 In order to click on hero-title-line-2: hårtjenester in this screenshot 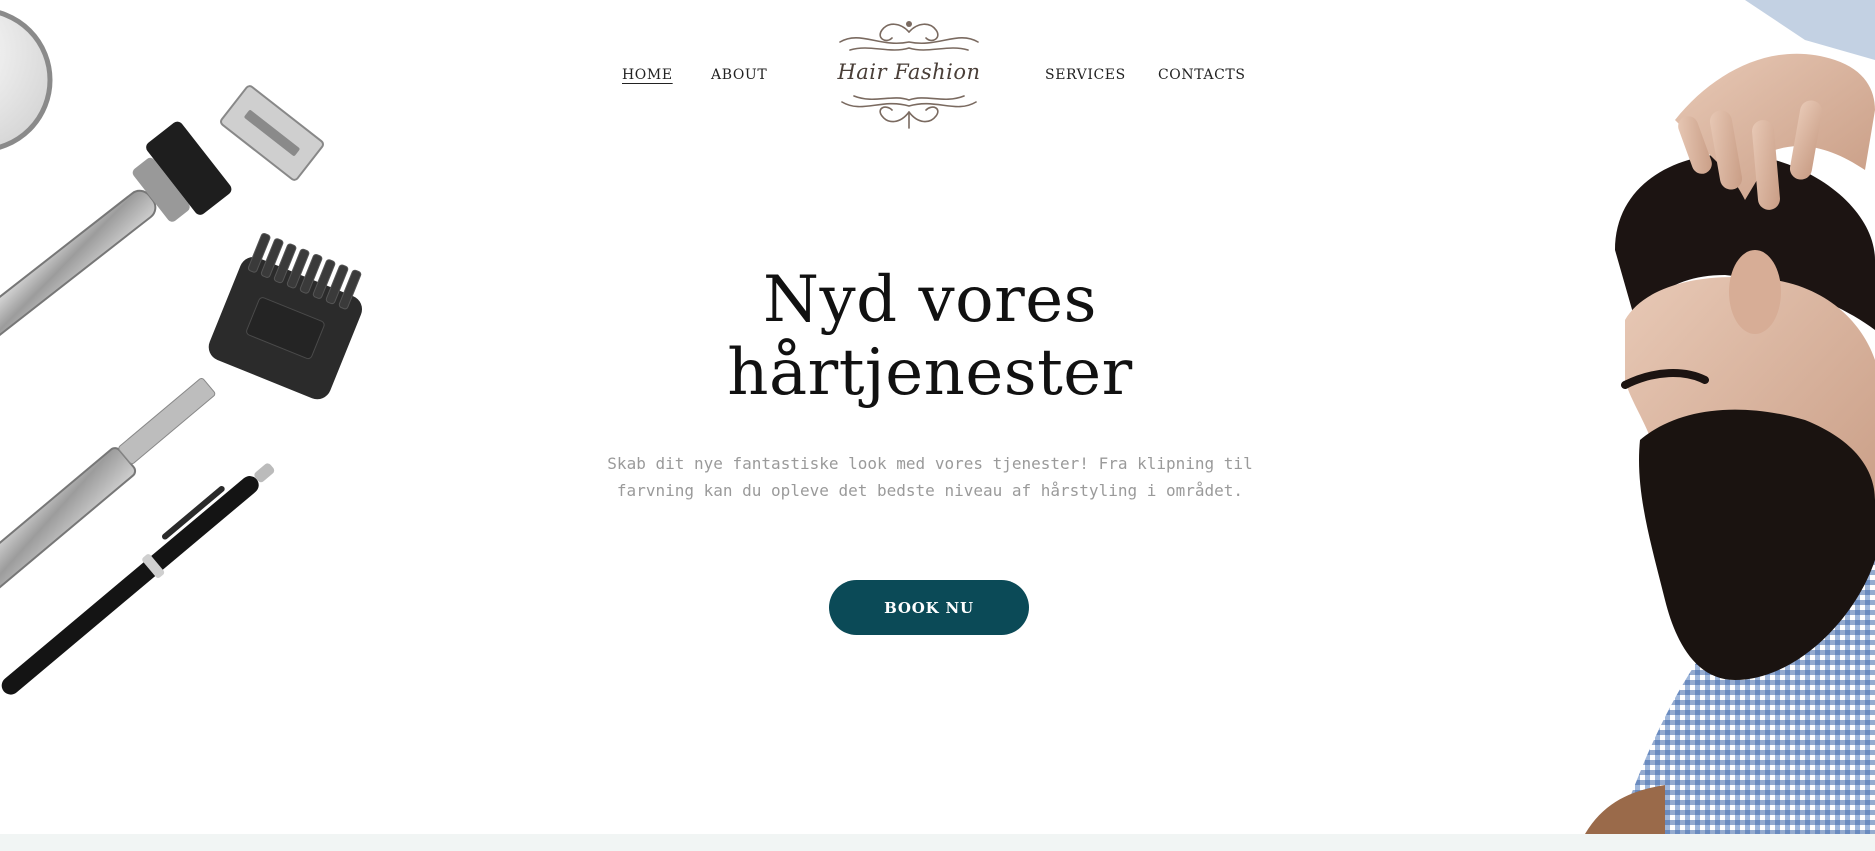, I will do `click(930, 373)`.